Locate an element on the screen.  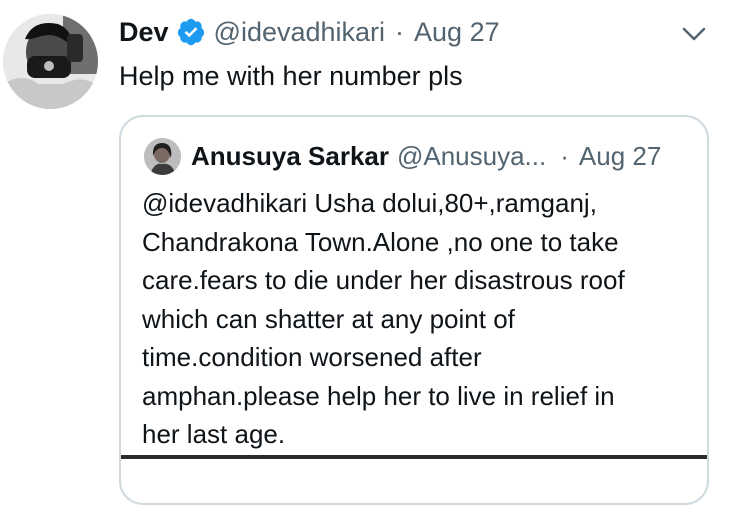
quoted-text-line: time.condition worsened after is located at coordinates (312, 357).